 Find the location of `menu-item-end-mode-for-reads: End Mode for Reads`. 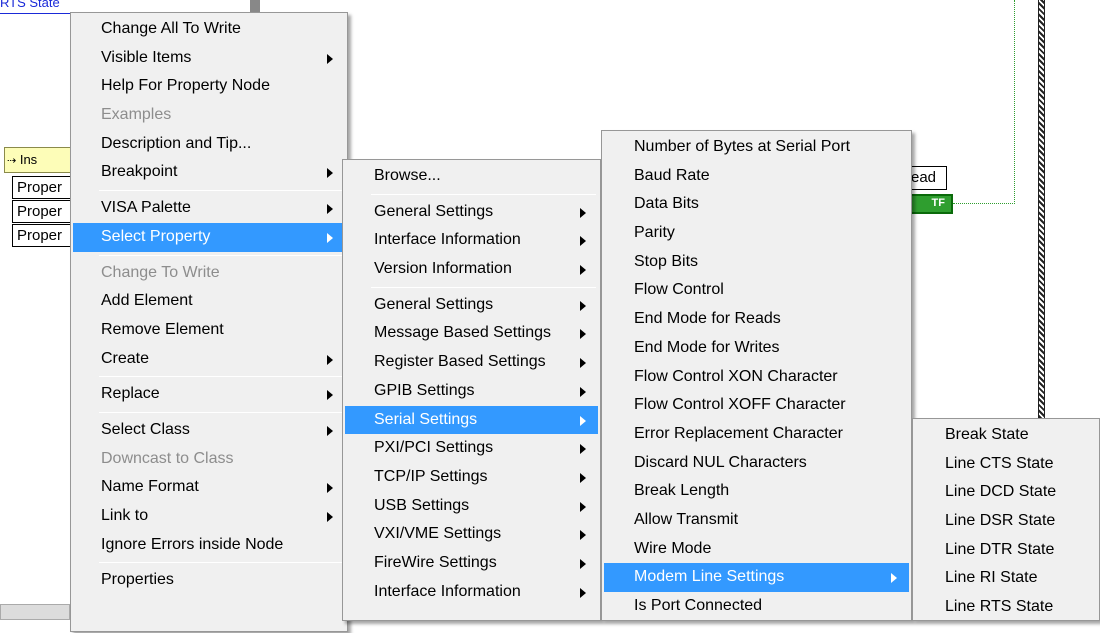

menu-item-end-mode-for-reads: End Mode for Reads is located at coordinates (756, 319).